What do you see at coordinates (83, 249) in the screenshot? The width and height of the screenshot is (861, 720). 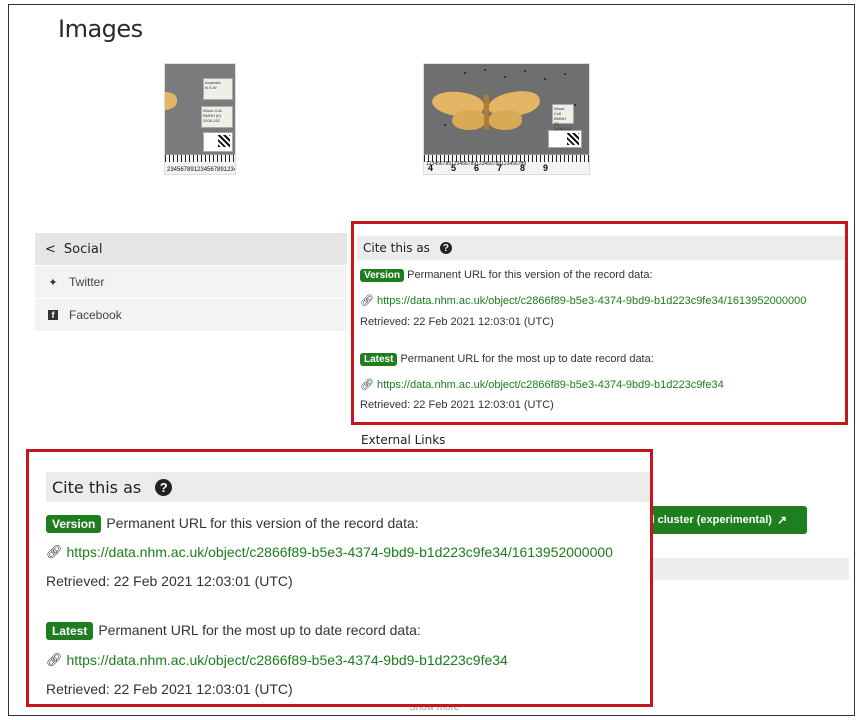 I see `social-heading-label: Social` at bounding box center [83, 249].